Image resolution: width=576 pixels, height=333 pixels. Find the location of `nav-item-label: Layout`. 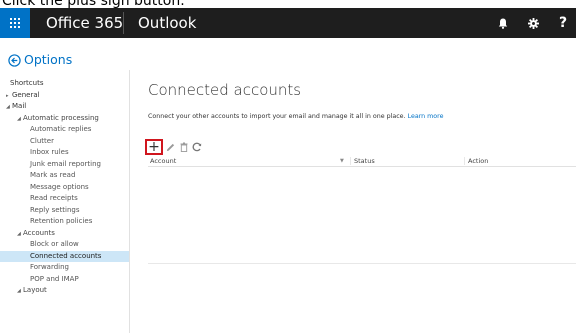

nav-item-label: Layout is located at coordinates (35, 290).